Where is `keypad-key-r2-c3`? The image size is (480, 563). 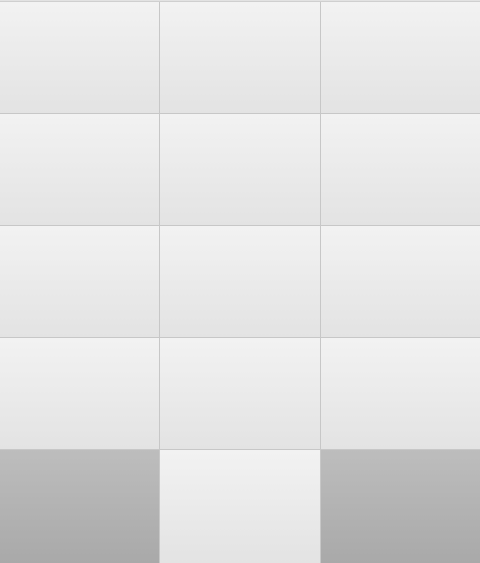
keypad-key-r2-c3 is located at coordinates (400, 169).